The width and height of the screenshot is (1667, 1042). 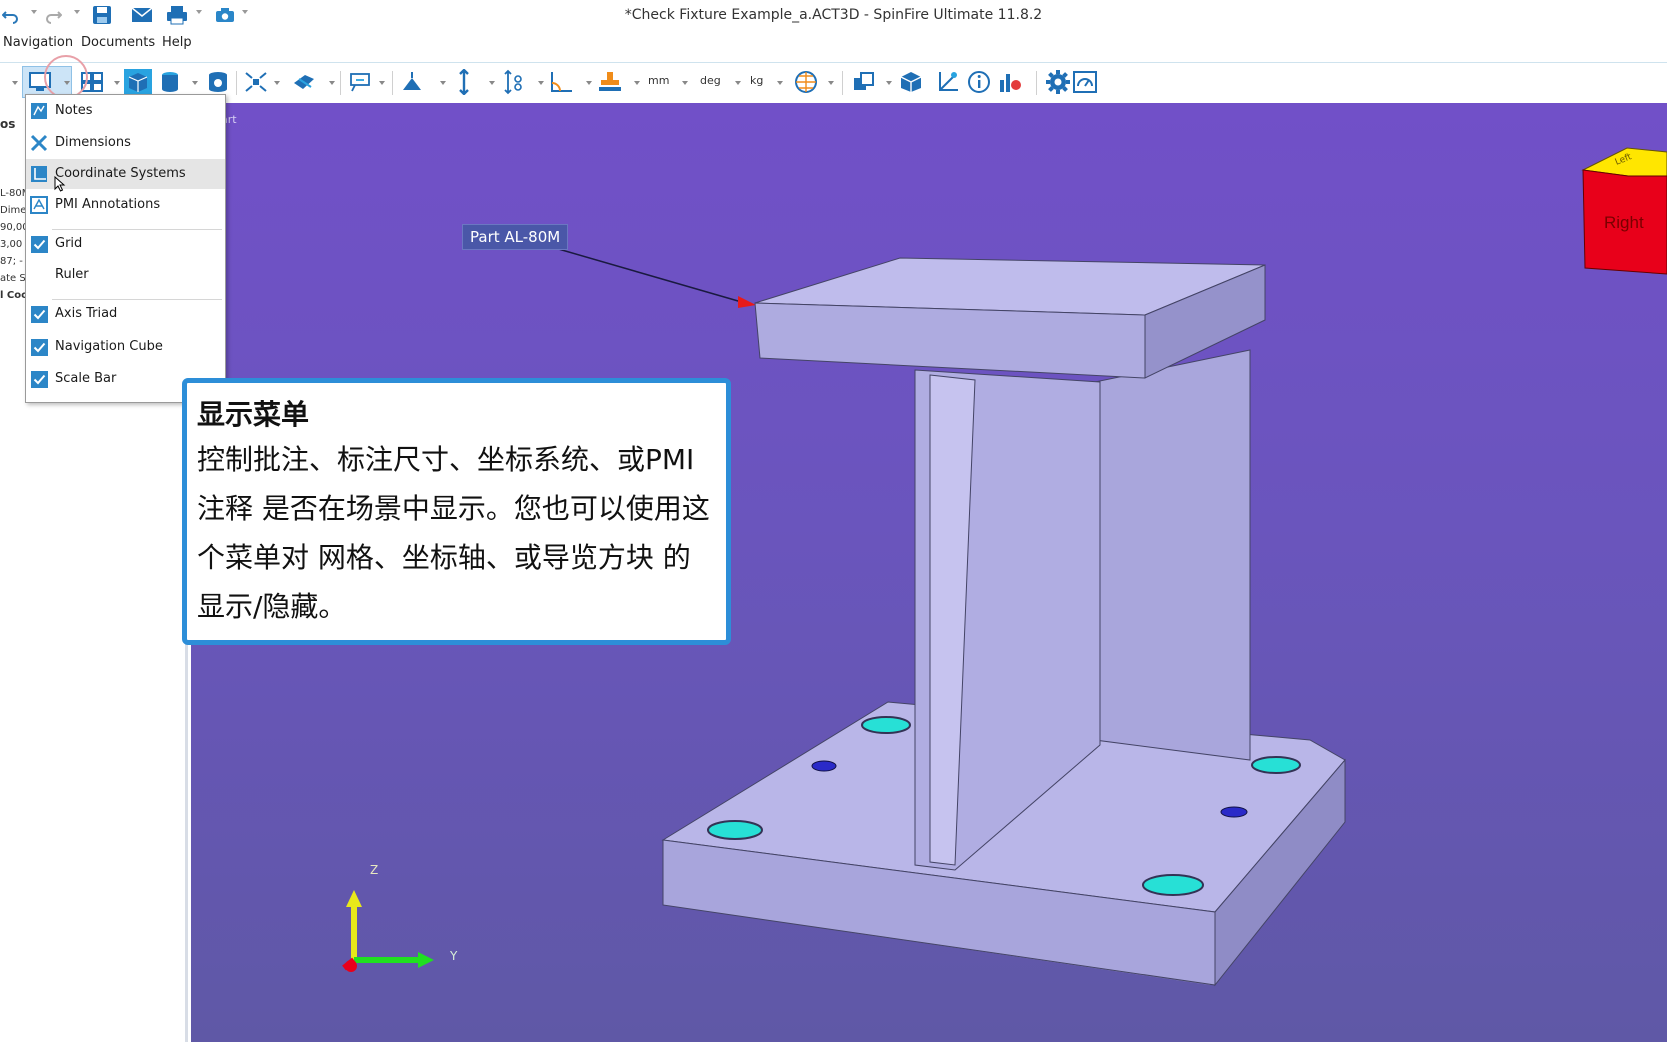 What do you see at coordinates (14, 295) in the screenshot?
I see `tree-node: l Coo` at bounding box center [14, 295].